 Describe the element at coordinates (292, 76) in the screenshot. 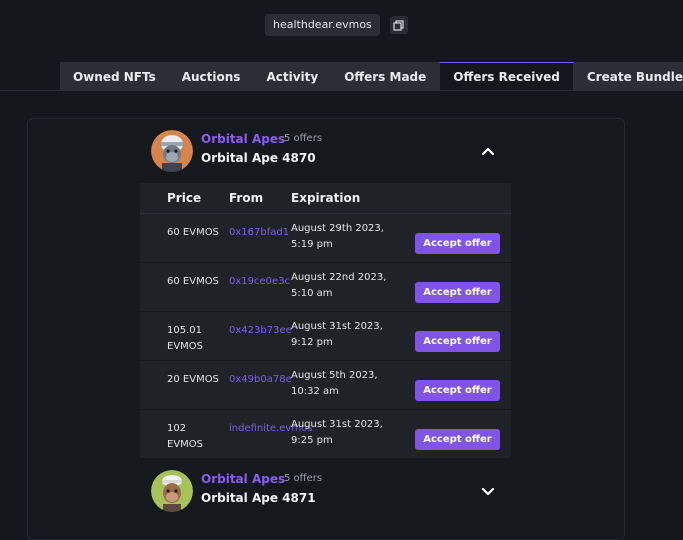

I see `tab-activity: Activity` at that location.